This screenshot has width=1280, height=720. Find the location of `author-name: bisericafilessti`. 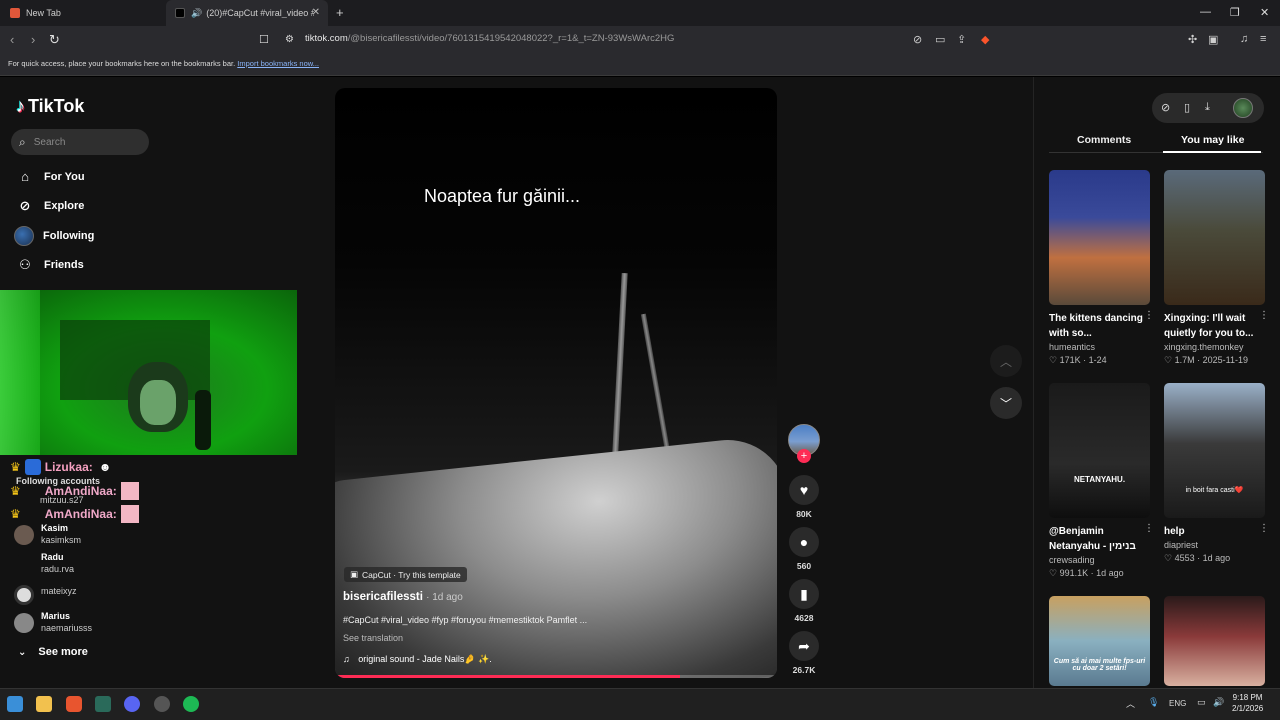

author-name: bisericafilessti is located at coordinates (383, 597).